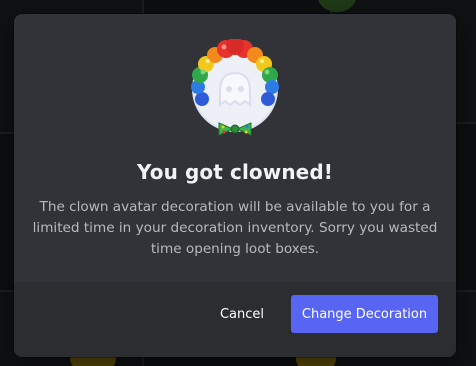 This screenshot has height=366, width=476. Describe the element at coordinates (235, 172) in the screenshot. I see `modal-title: You got clowned!` at that location.